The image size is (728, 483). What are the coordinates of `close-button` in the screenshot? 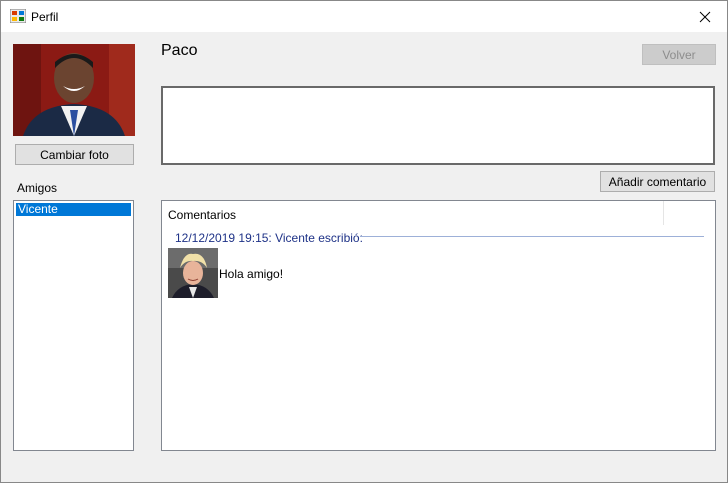 It's located at (705, 16).